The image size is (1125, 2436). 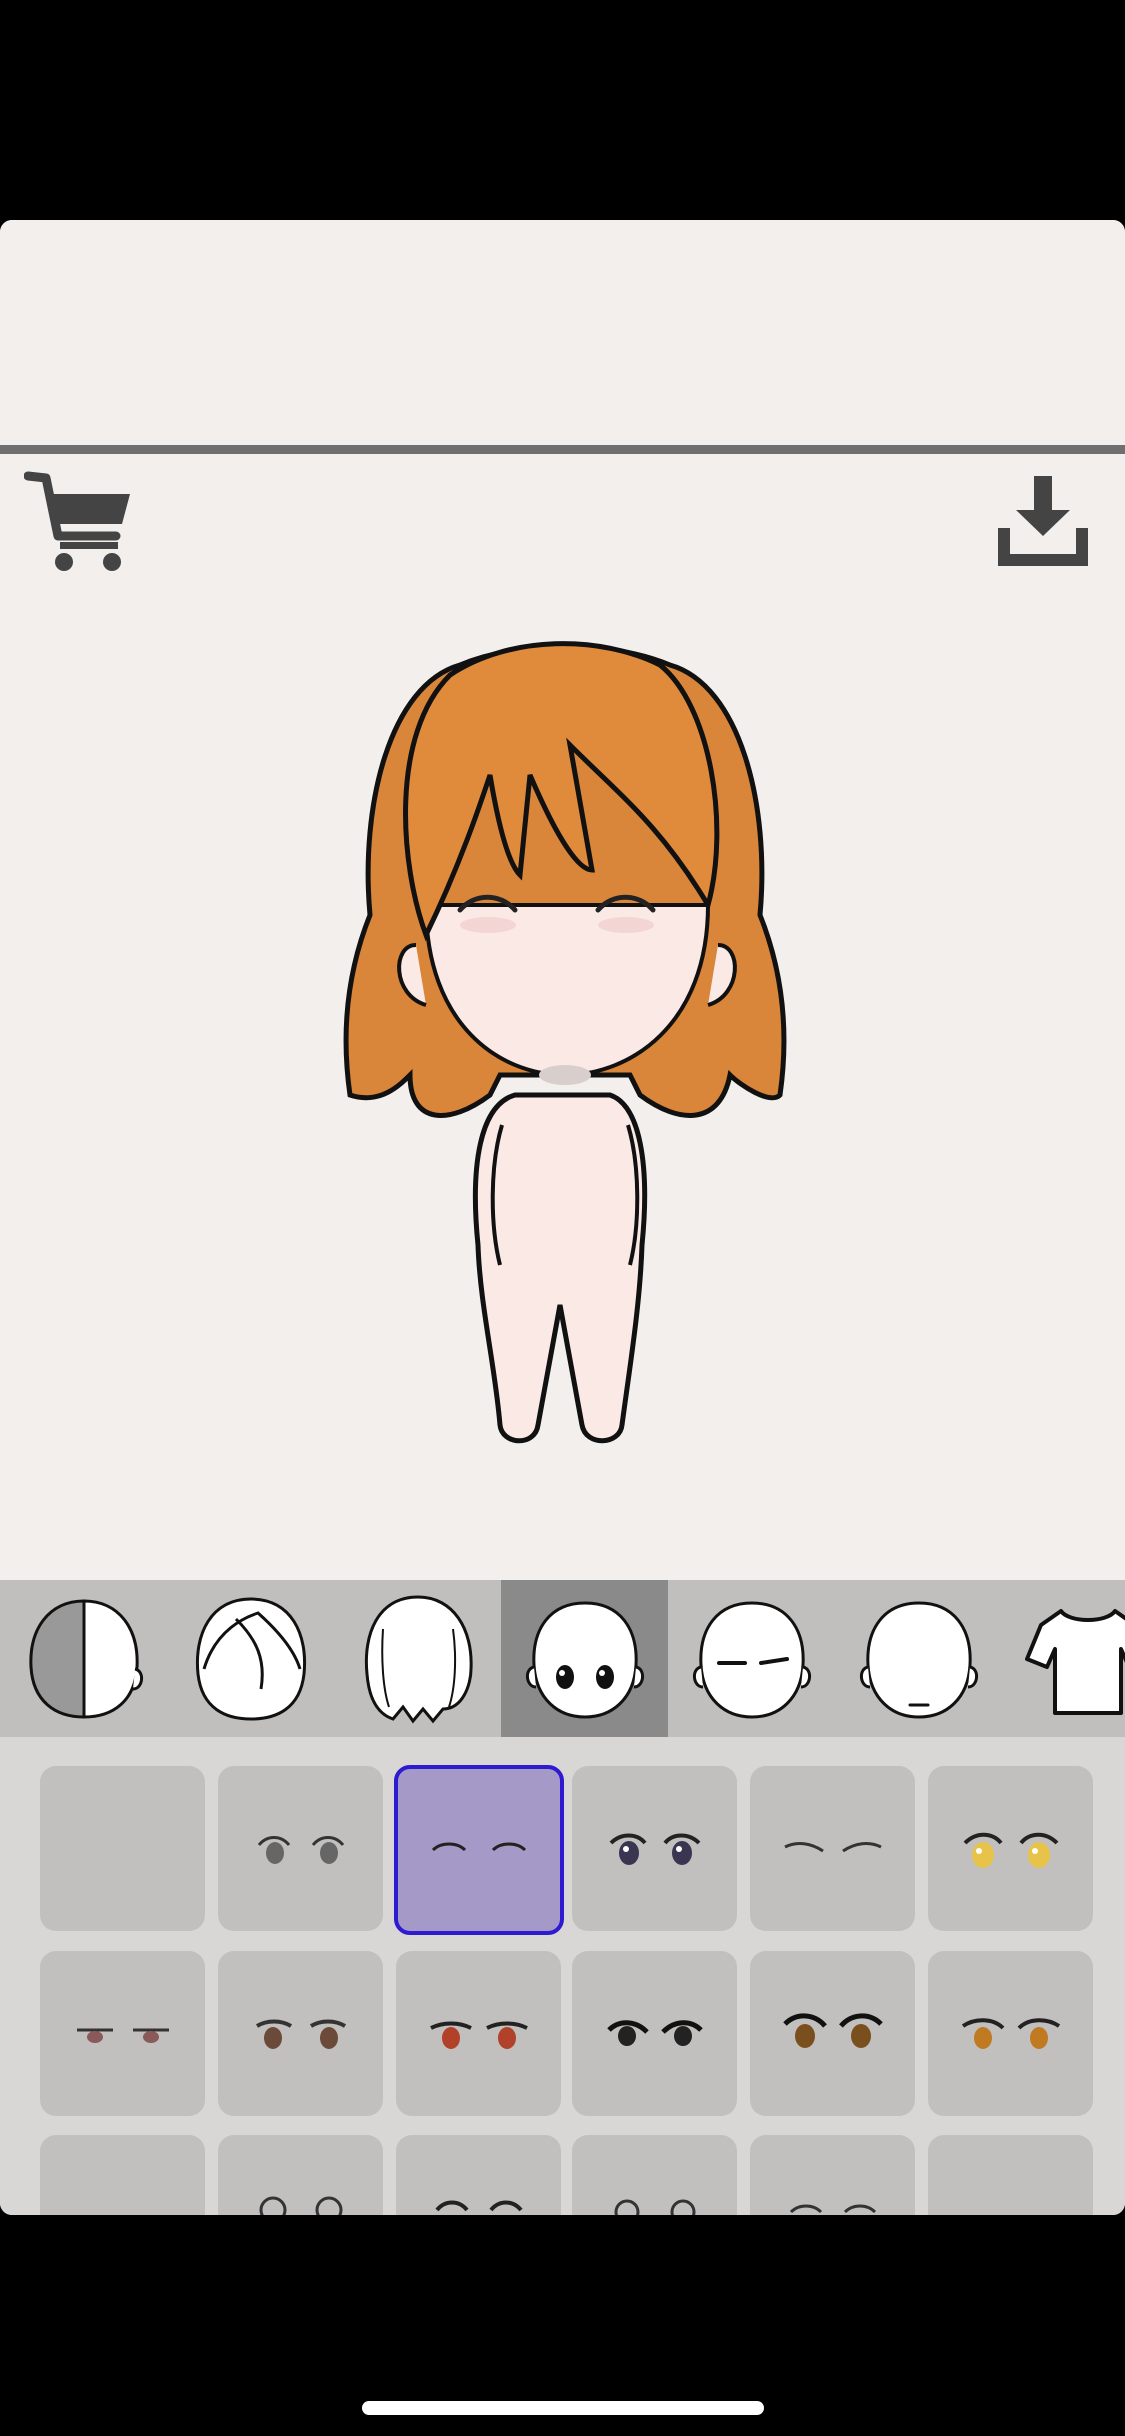 What do you see at coordinates (300, 2205) in the screenshot?
I see `eye-swirl-icon` at bounding box center [300, 2205].